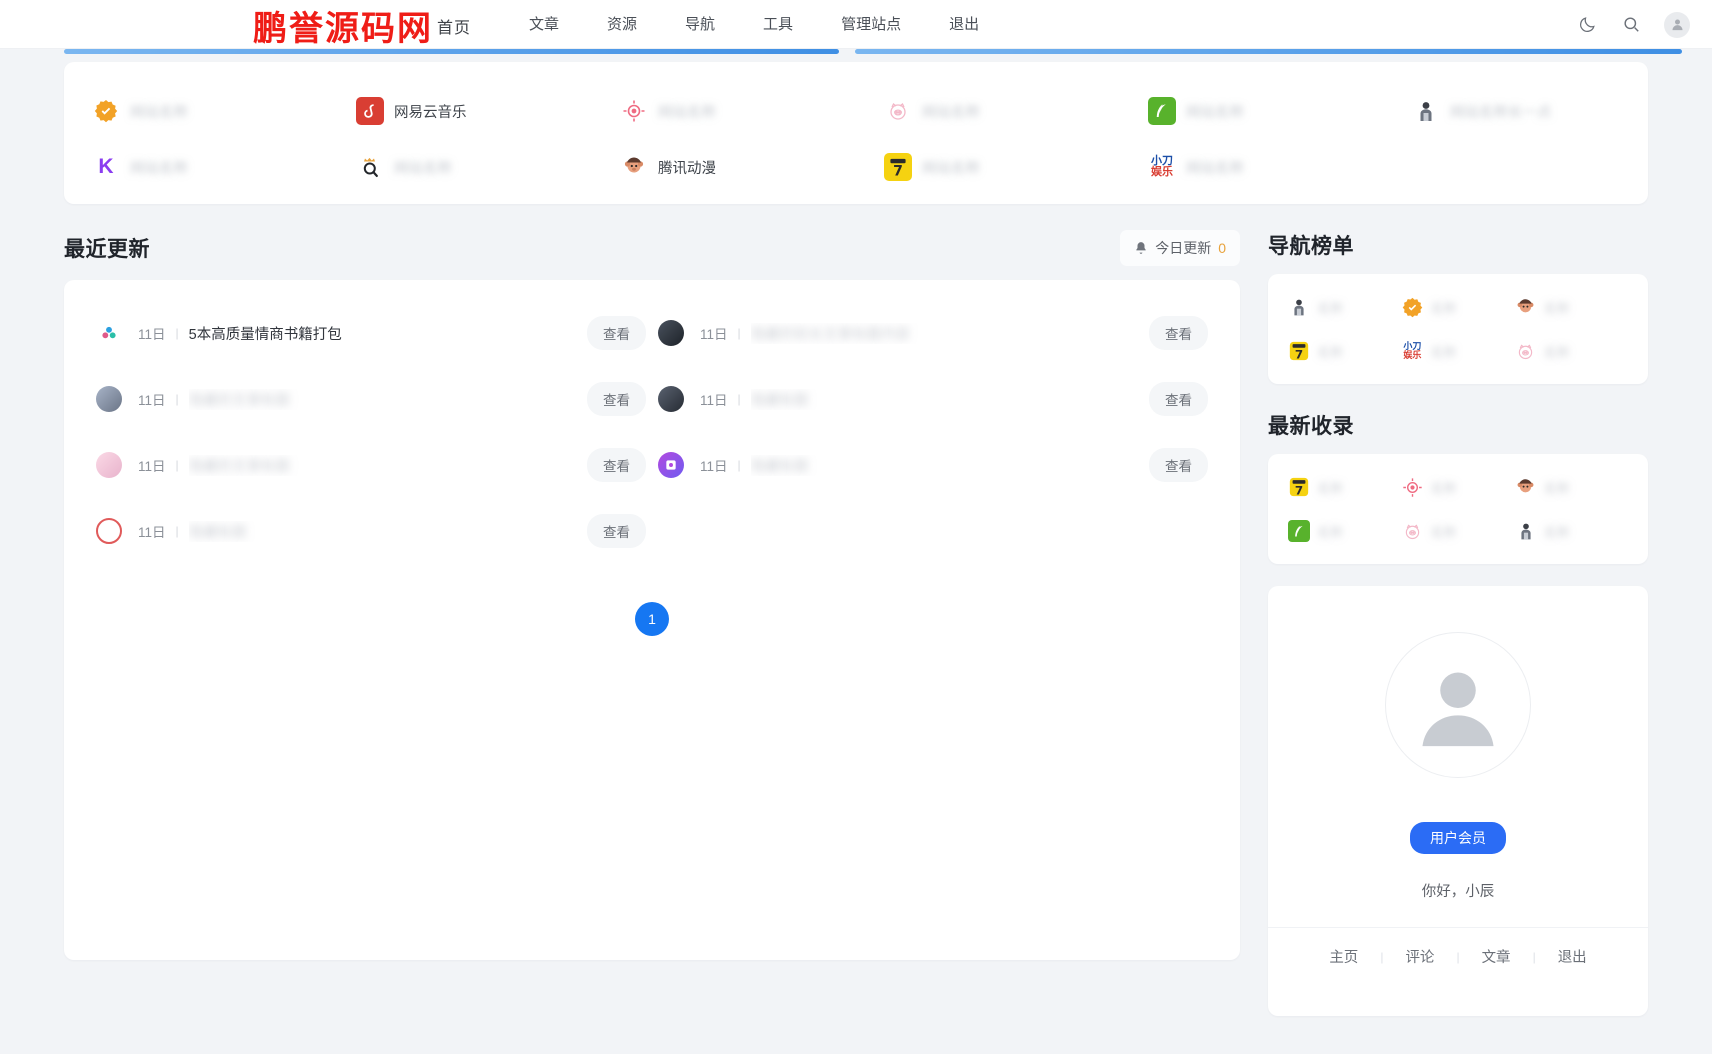 The height and width of the screenshot is (1054, 1712). Describe the element at coordinates (1496, 956) in the screenshot. I see `user-link-articles: 文章` at that location.